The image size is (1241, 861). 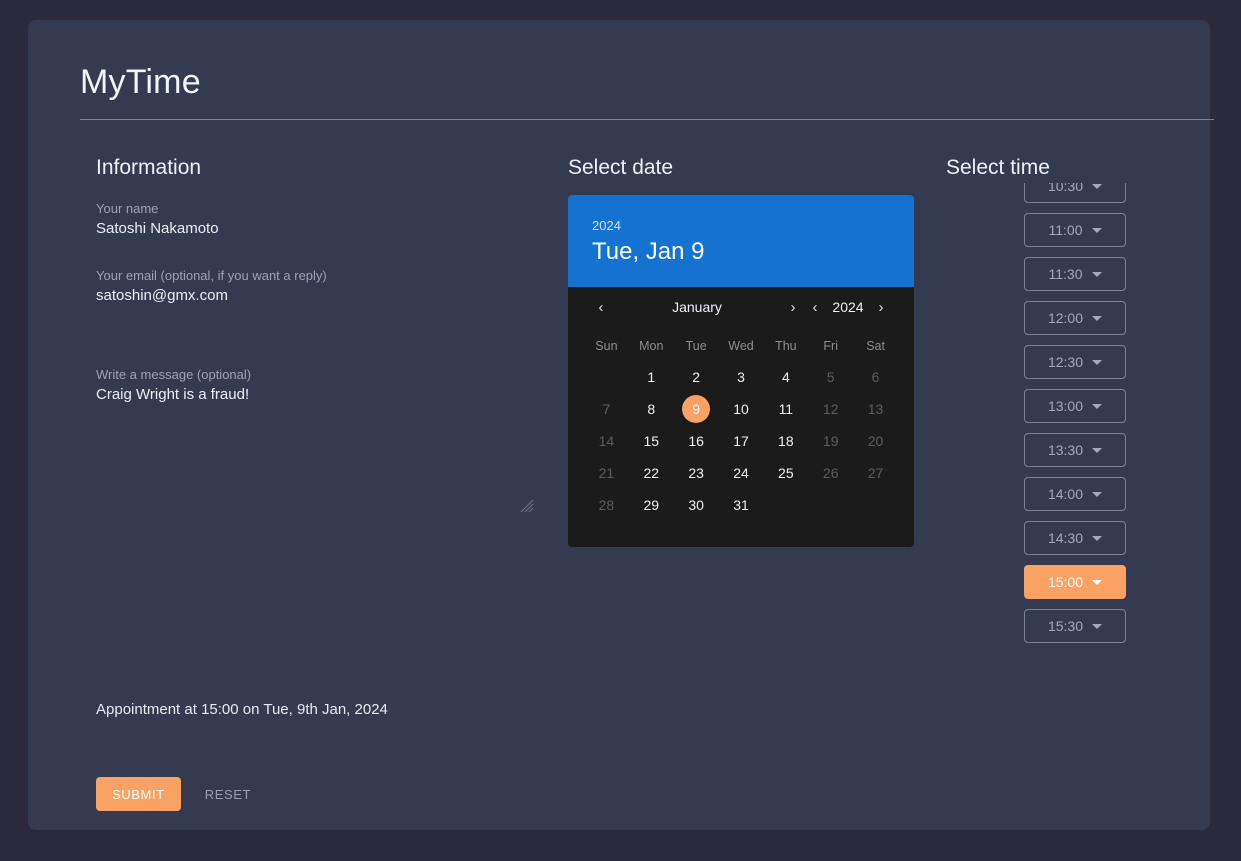 I want to click on calendar-day-label: 22, so click(x=651, y=473).